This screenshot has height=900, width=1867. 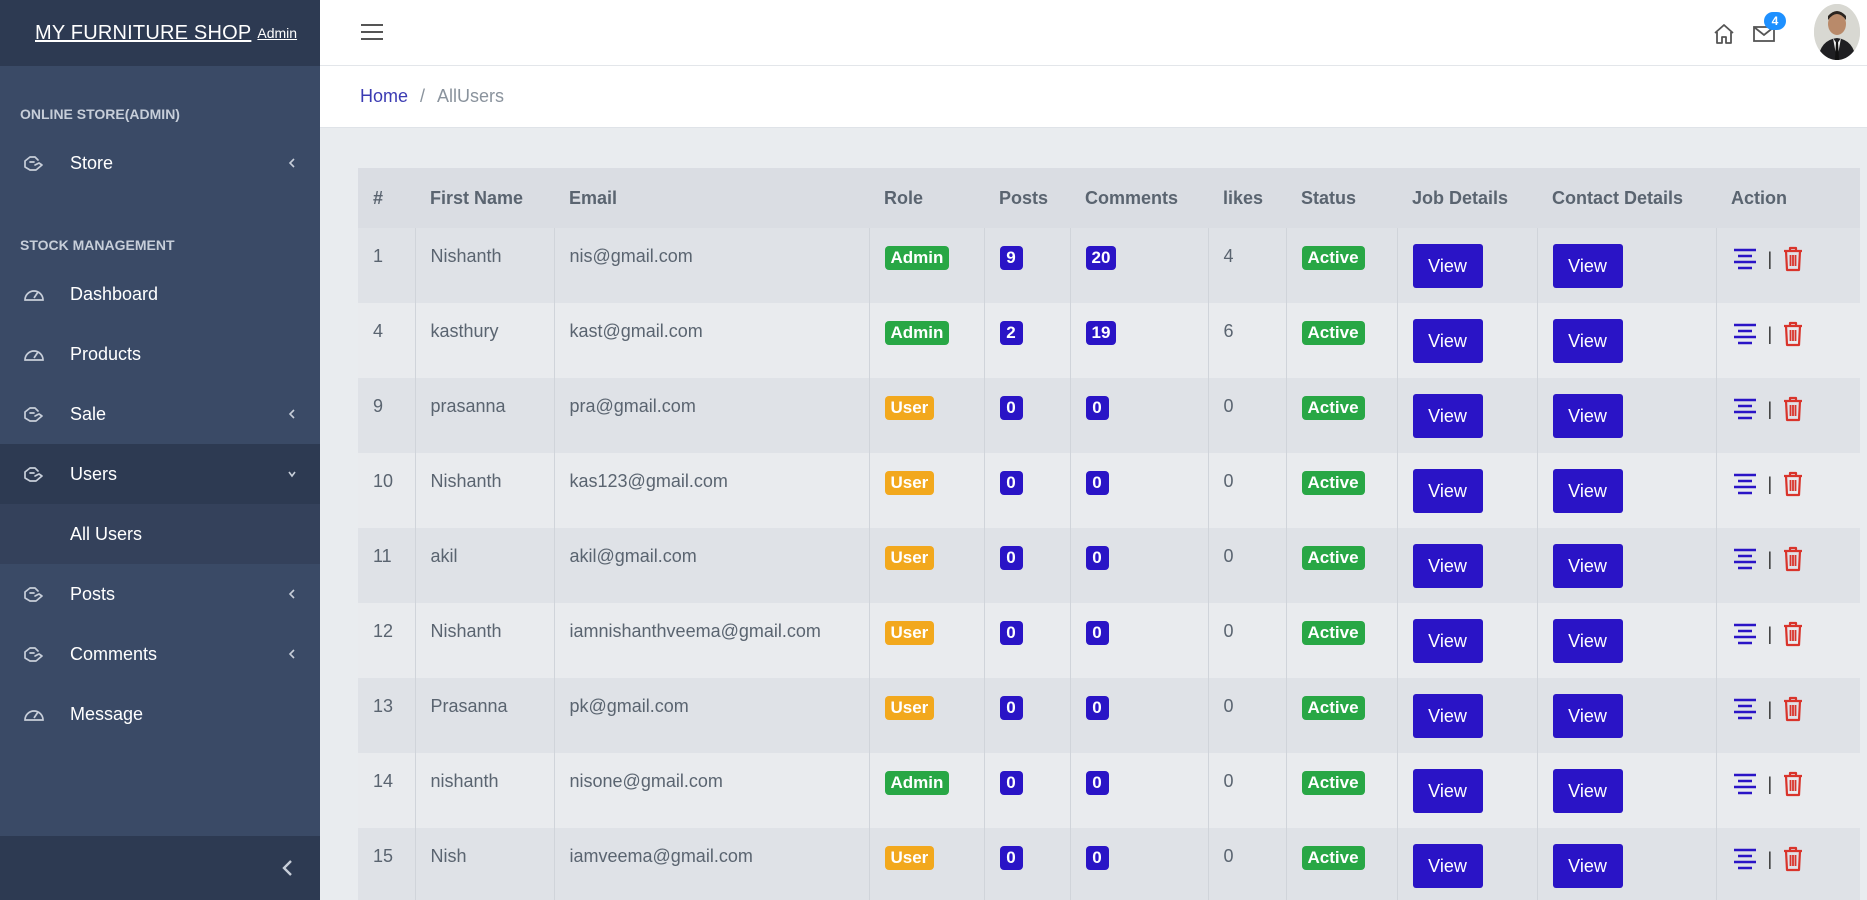 I want to click on col-header-id: #, so click(x=386, y=198).